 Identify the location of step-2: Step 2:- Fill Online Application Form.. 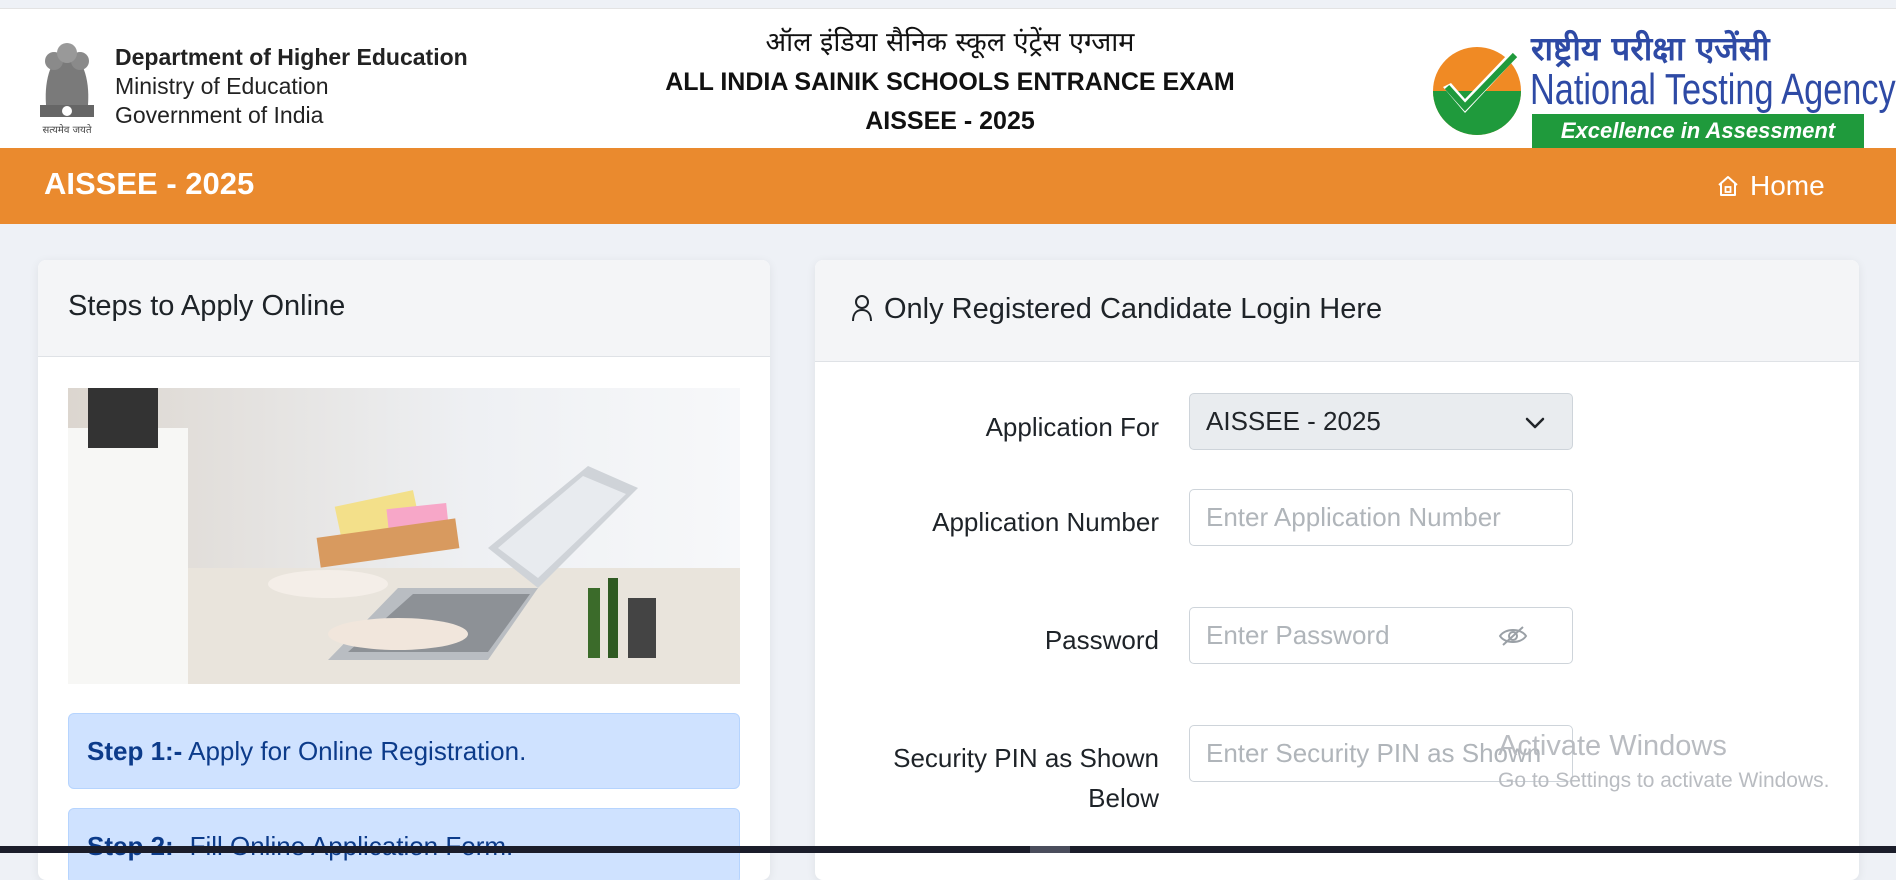
(404, 844).